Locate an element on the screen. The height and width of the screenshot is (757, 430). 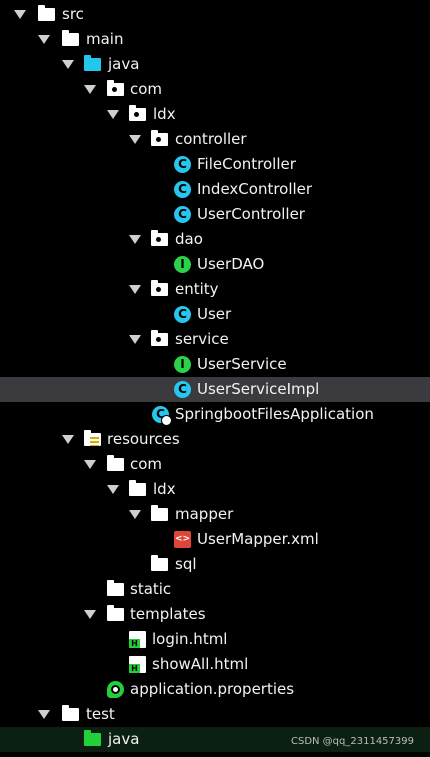
tree-item-index-controller: C IndexController is located at coordinates (215, 189).